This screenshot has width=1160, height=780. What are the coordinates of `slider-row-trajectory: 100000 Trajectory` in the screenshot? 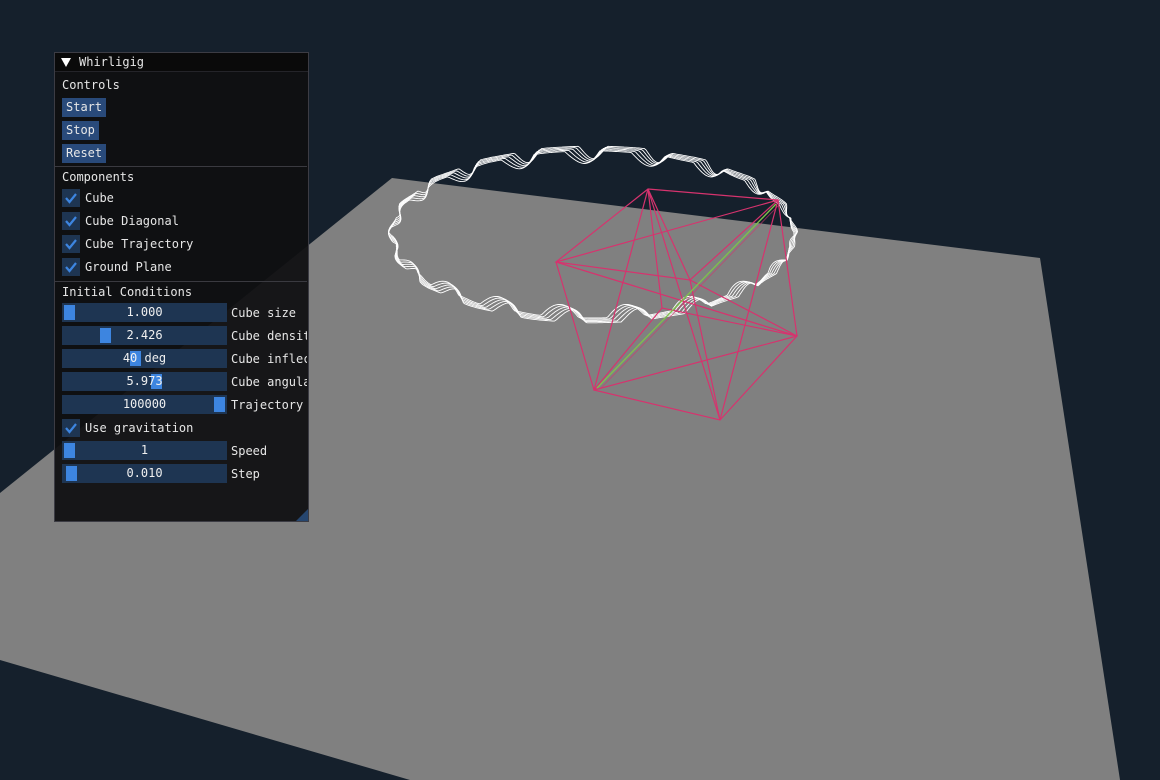 It's located at (185, 404).